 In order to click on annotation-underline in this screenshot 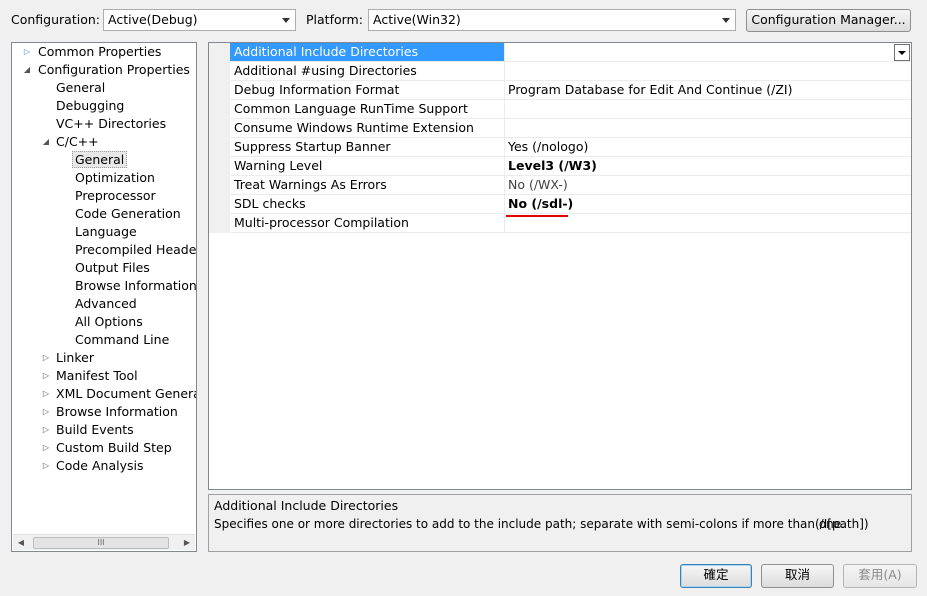, I will do `click(537, 216)`.